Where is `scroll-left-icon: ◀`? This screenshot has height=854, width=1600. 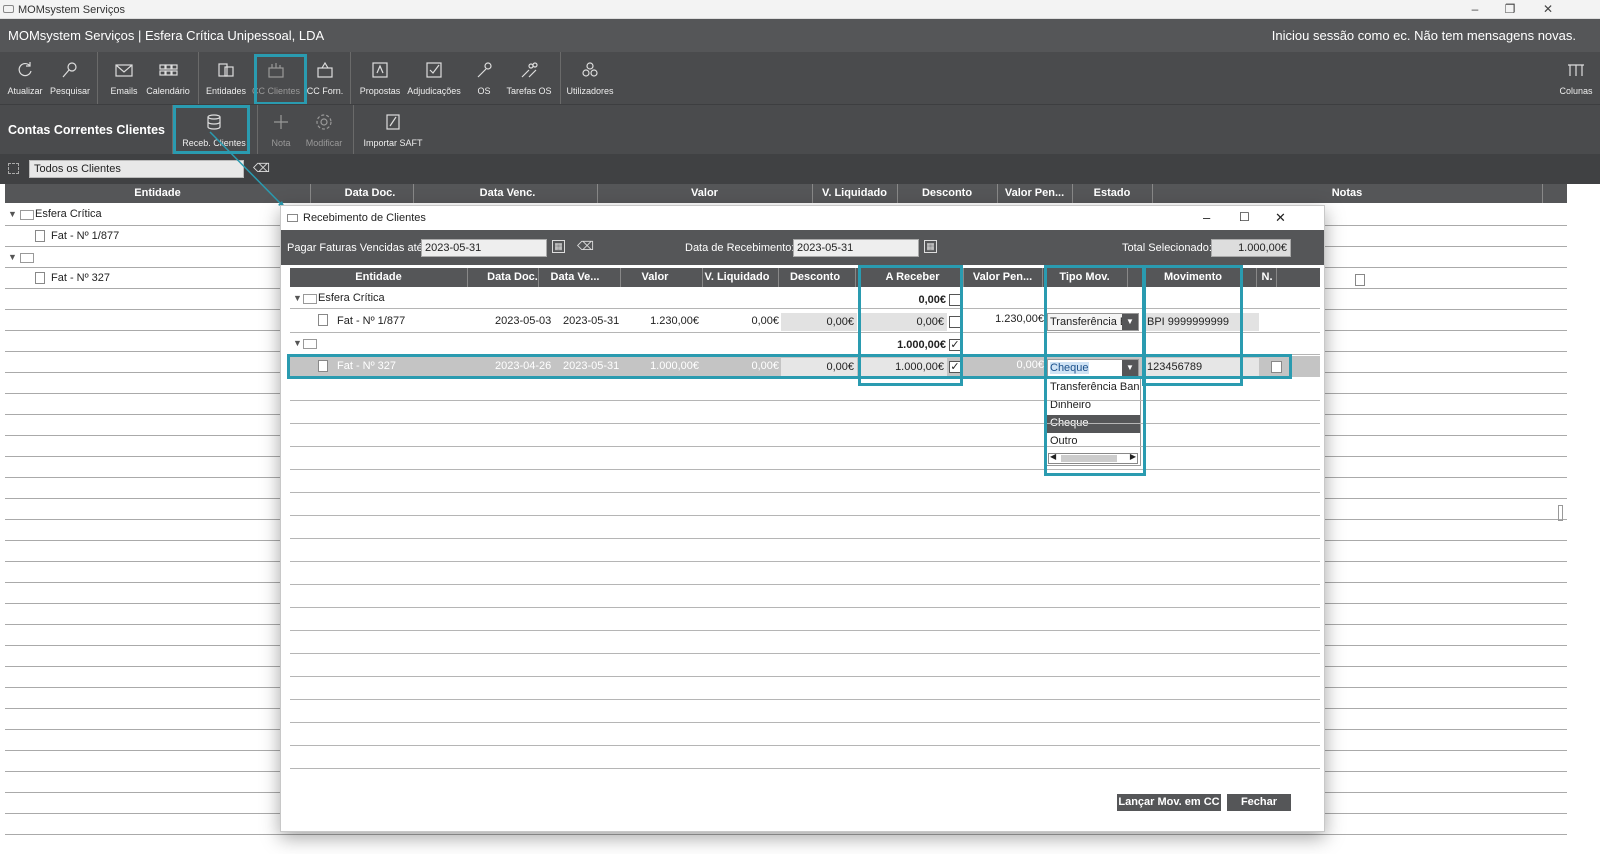
scroll-left-icon: ◀ is located at coordinates (1053, 456).